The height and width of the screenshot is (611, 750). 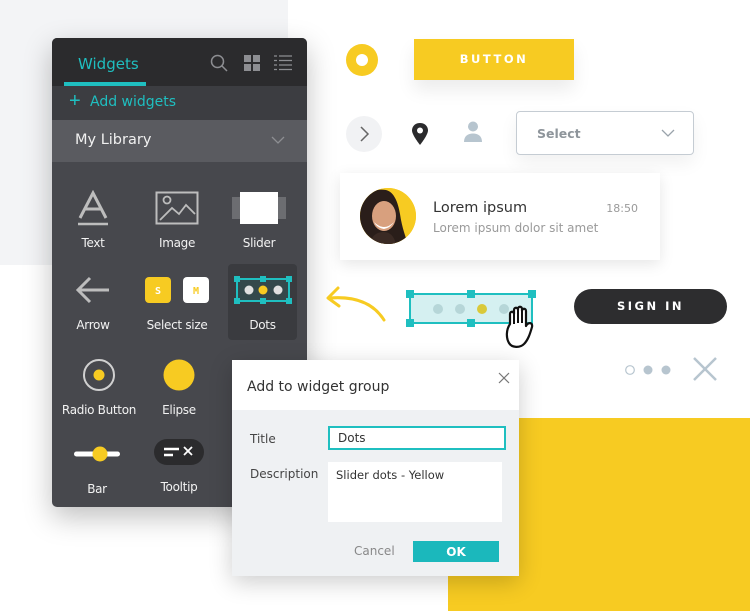 I want to click on svg-text: M, so click(x=196, y=291).